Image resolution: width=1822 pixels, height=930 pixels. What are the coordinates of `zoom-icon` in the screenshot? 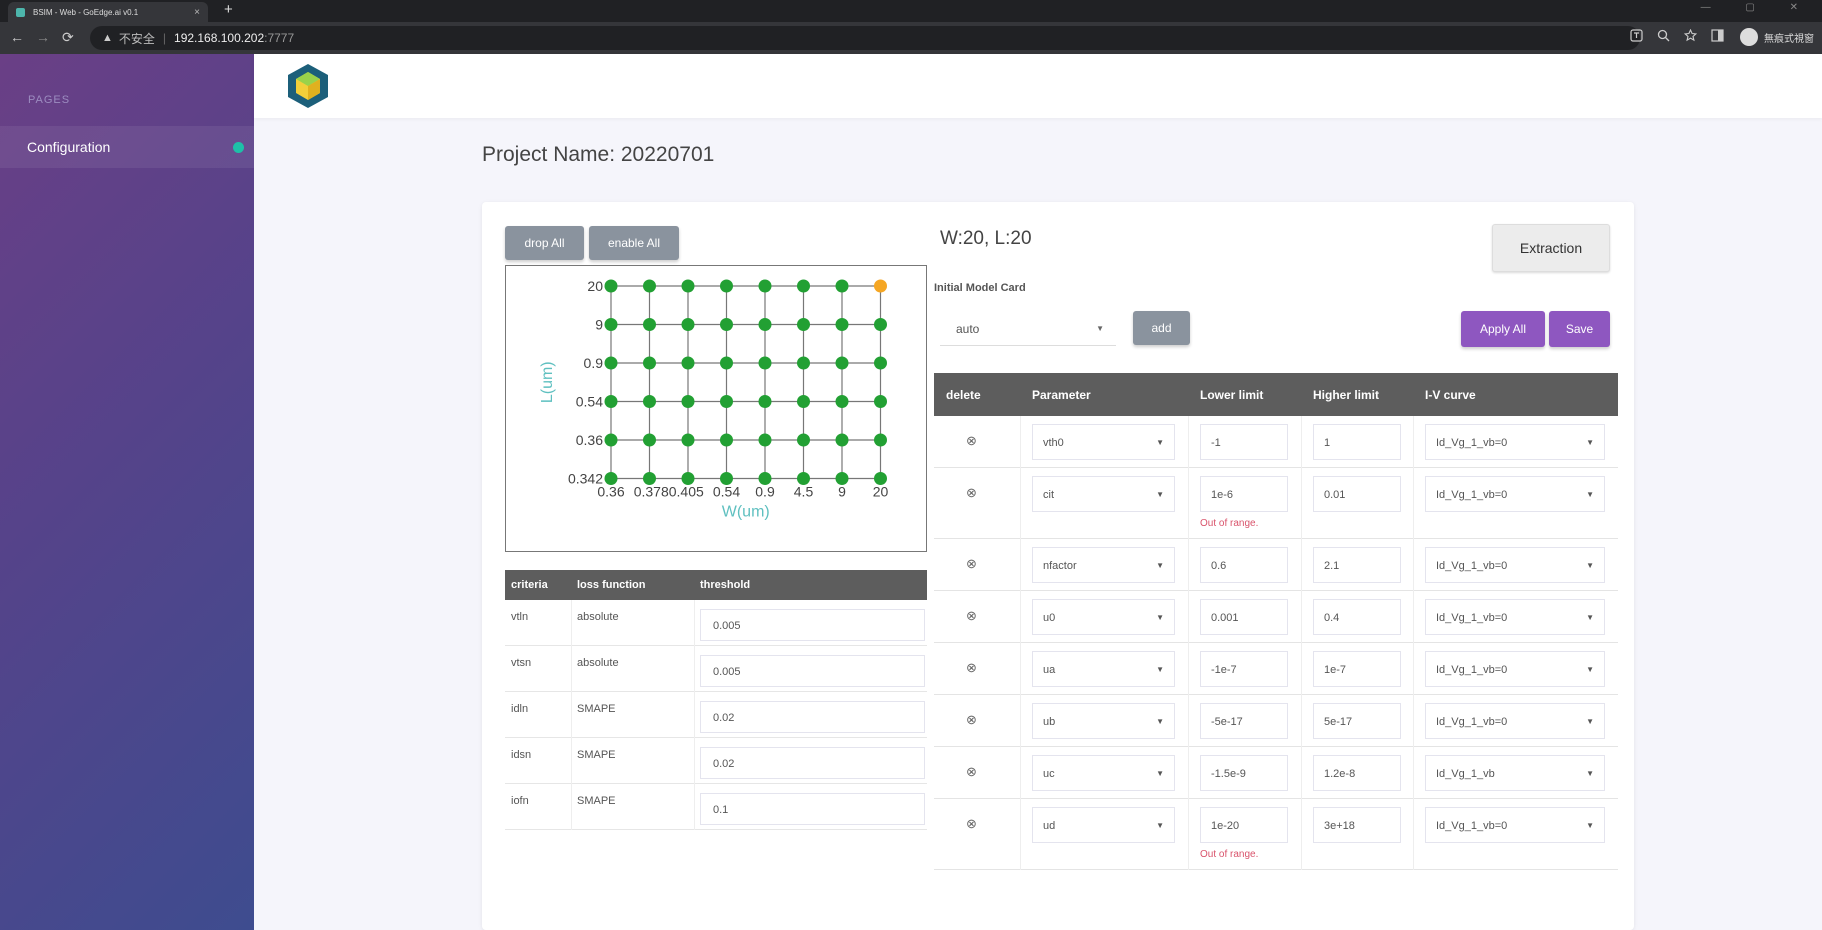 It's located at (1663, 35).